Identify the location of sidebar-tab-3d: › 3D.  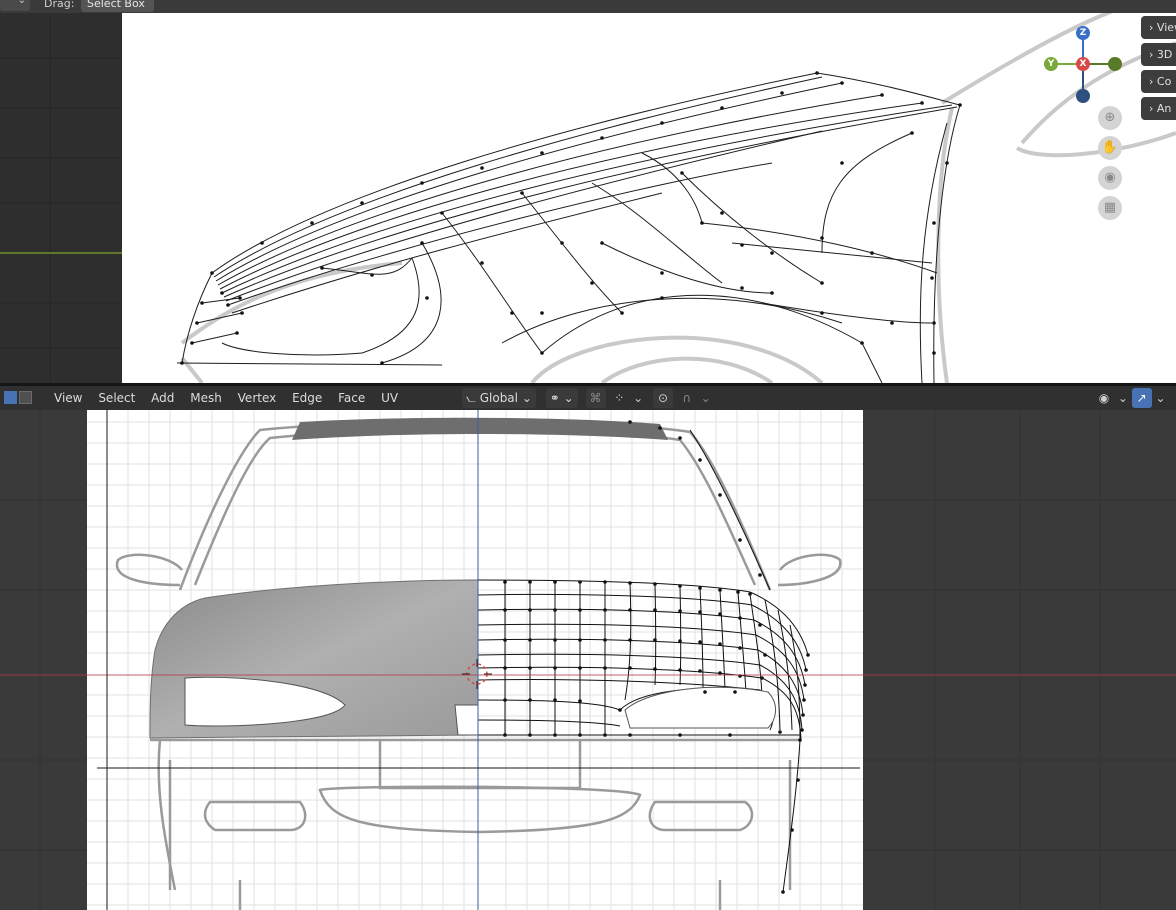
(1158, 54).